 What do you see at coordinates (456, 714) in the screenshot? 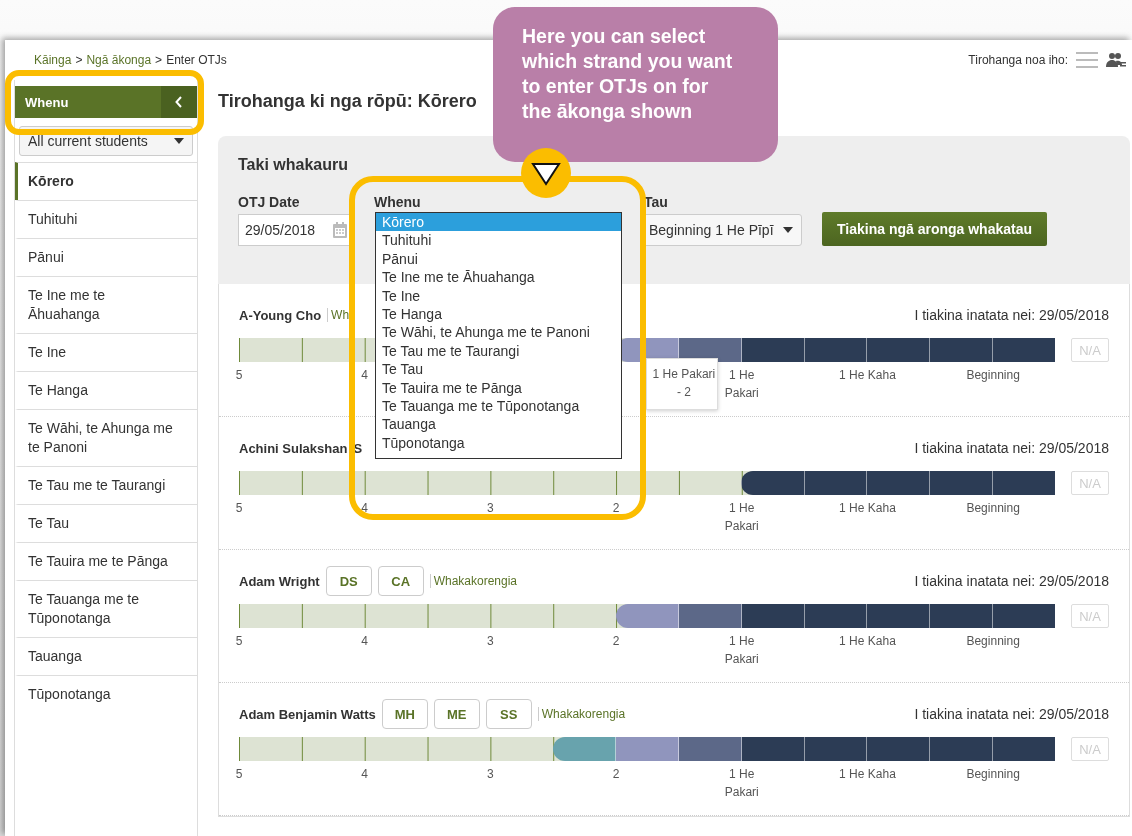
I see `tag-button: ME` at bounding box center [456, 714].